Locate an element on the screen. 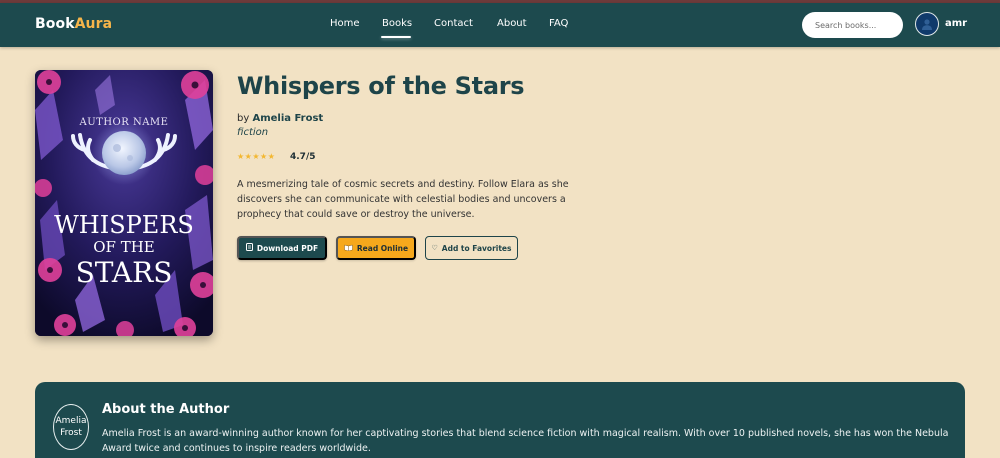 The width and height of the screenshot is (1000, 458). nav-books: Books is located at coordinates (397, 23).